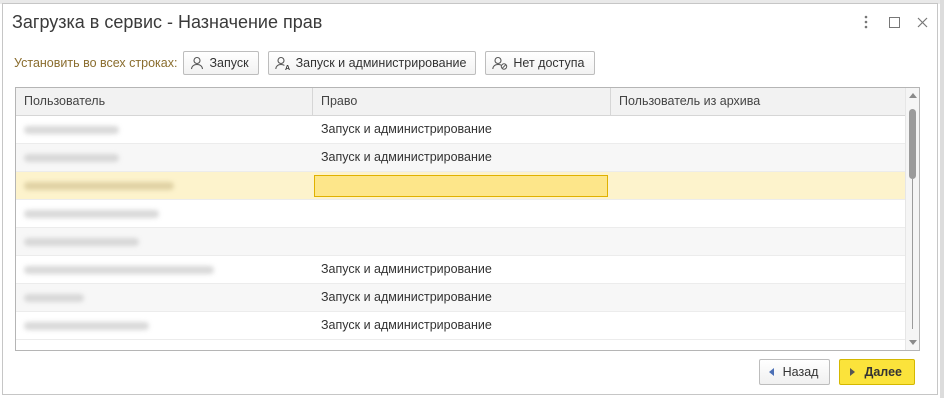  Describe the element at coordinates (866, 22) in the screenshot. I see `more-options-icon` at that location.